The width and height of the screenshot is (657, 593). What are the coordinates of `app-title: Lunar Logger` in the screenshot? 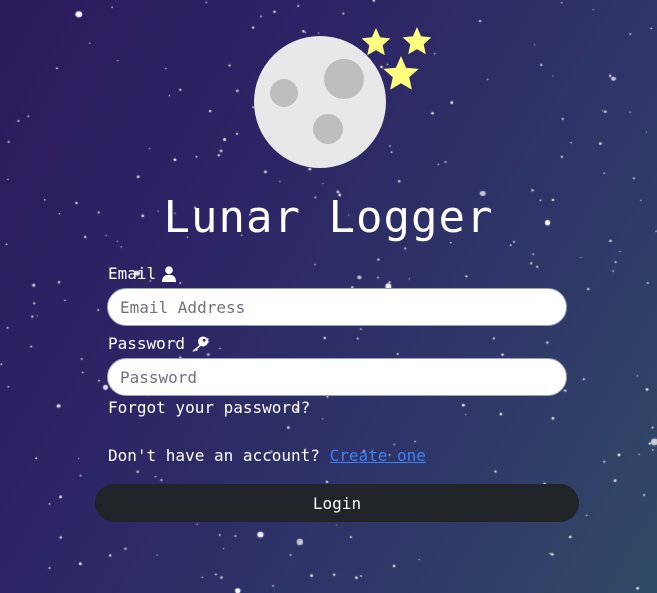 It's located at (328, 217).